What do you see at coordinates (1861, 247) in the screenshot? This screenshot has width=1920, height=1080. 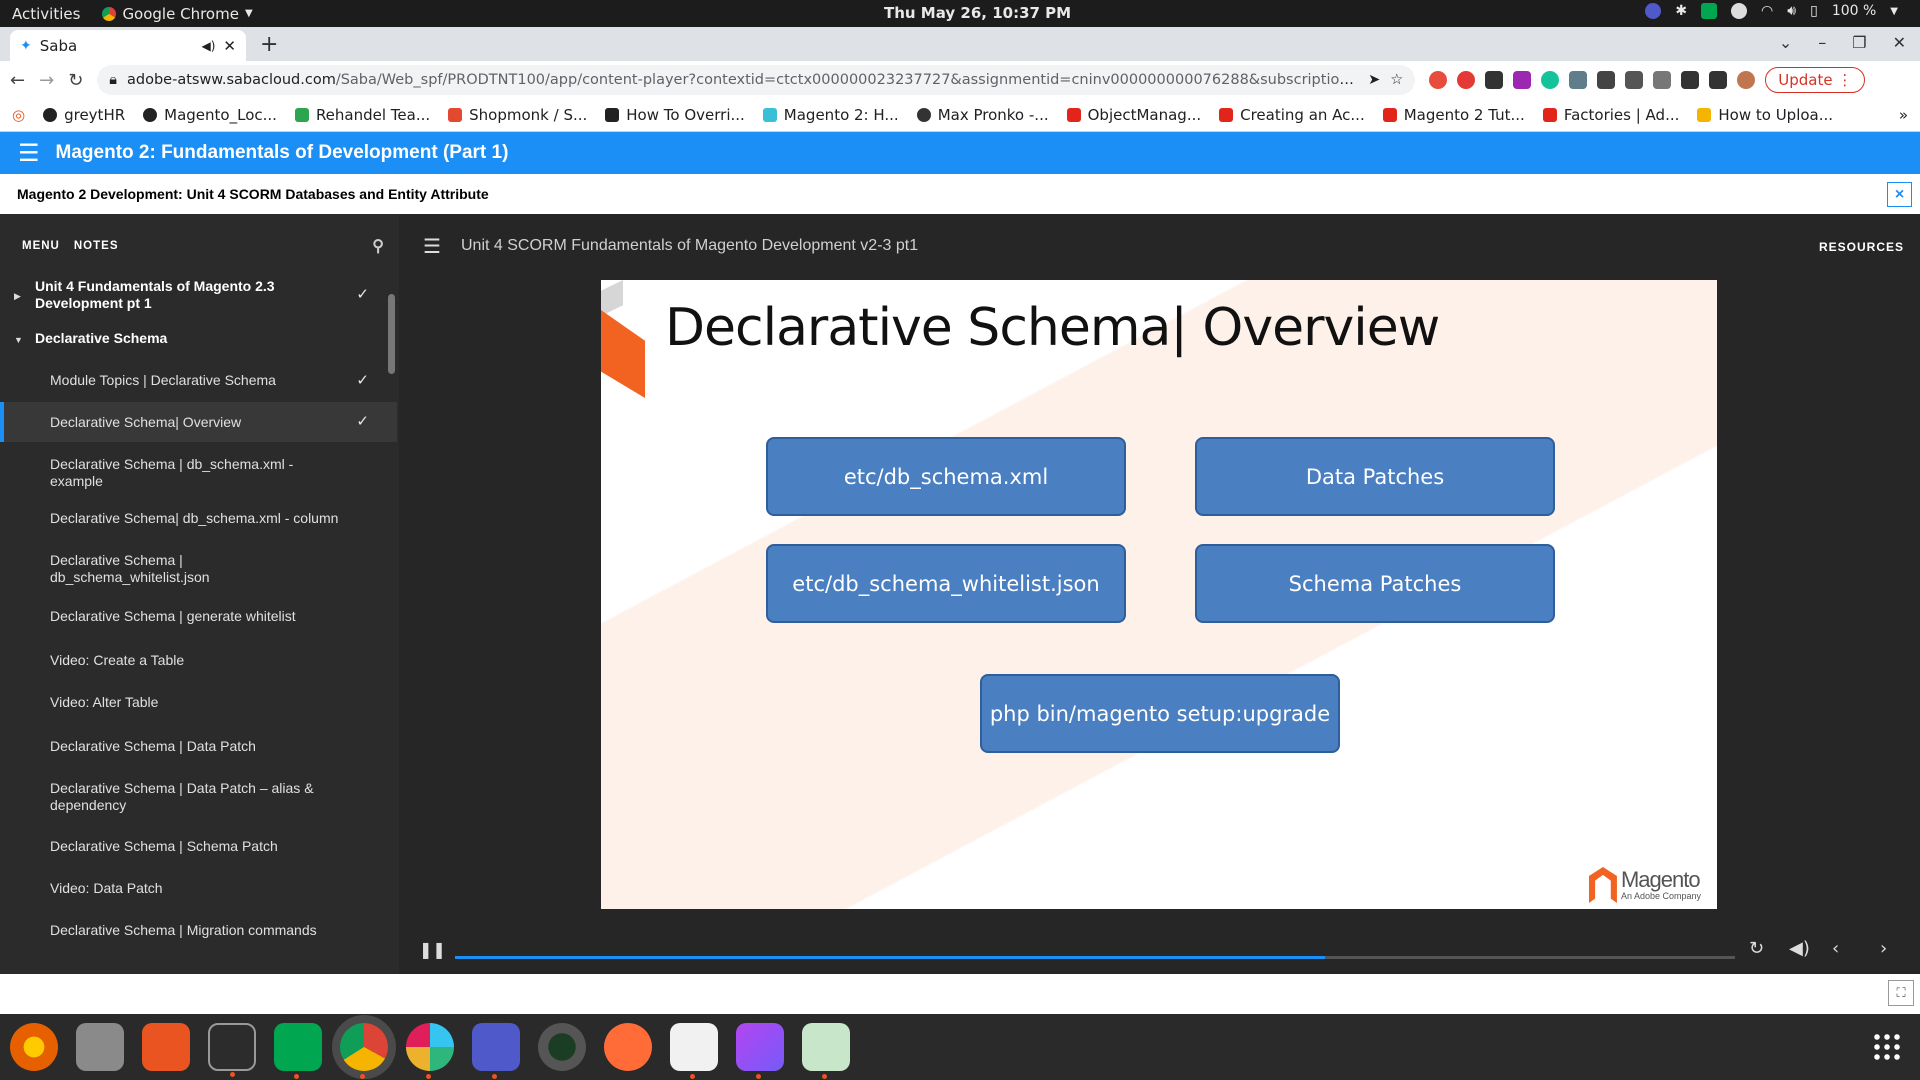 I see `resources-button: RESOURCES` at bounding box center [1861, 247].